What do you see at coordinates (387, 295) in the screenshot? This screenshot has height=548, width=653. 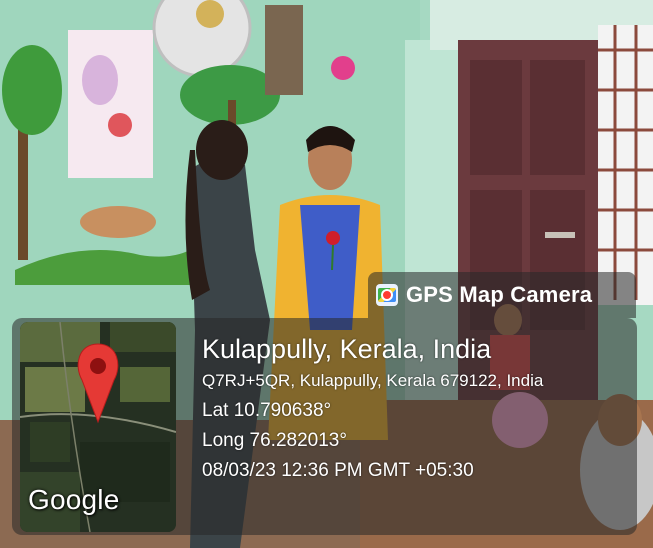 I see `gps-map-camera-logo-icon` at bounding box center [387, 295].